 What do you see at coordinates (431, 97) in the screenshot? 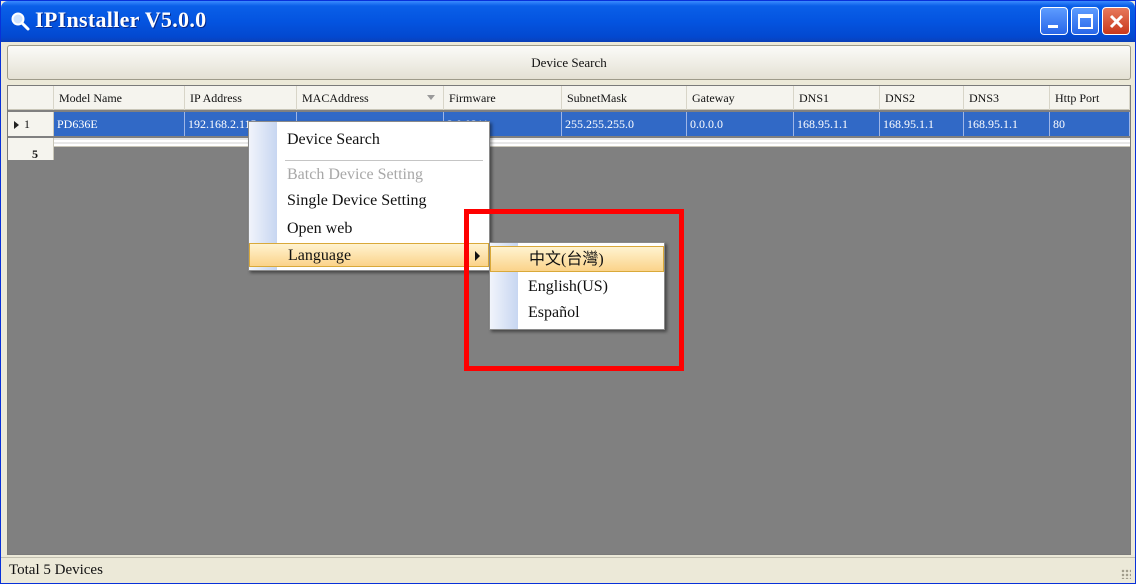
I see `sort-arrow-icon` at bounding box center [431, 97].